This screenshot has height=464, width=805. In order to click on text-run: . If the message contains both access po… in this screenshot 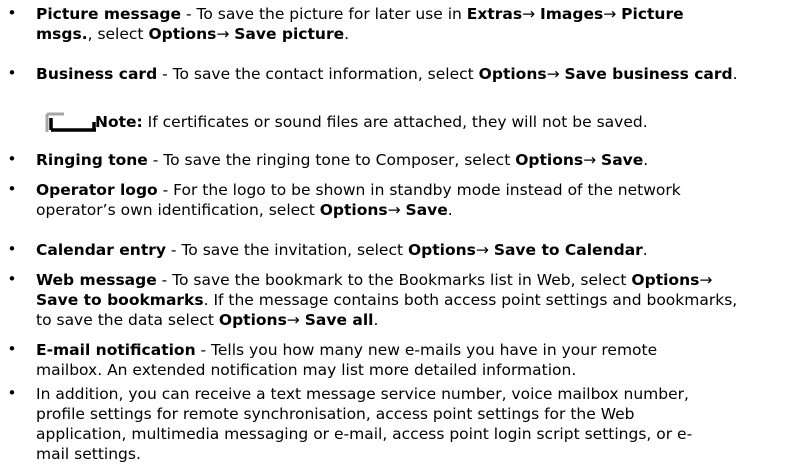, I will do `click(470, 300)`.